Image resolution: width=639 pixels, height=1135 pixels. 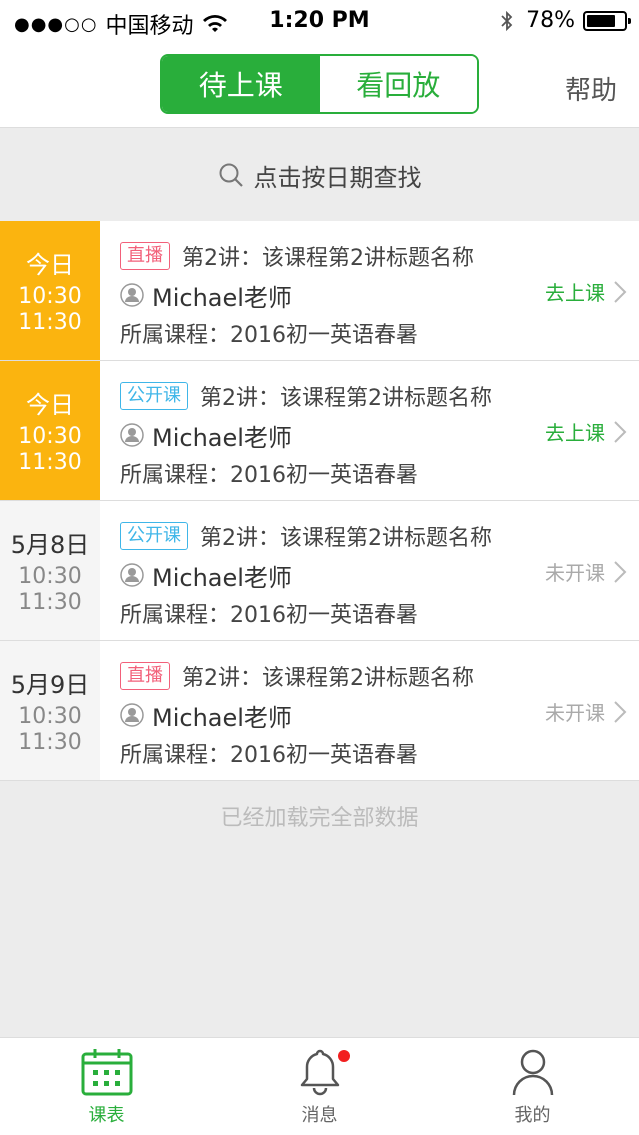 I want to click on list-end-message: 已经加载完全部数据, so click(x=319, y=818).